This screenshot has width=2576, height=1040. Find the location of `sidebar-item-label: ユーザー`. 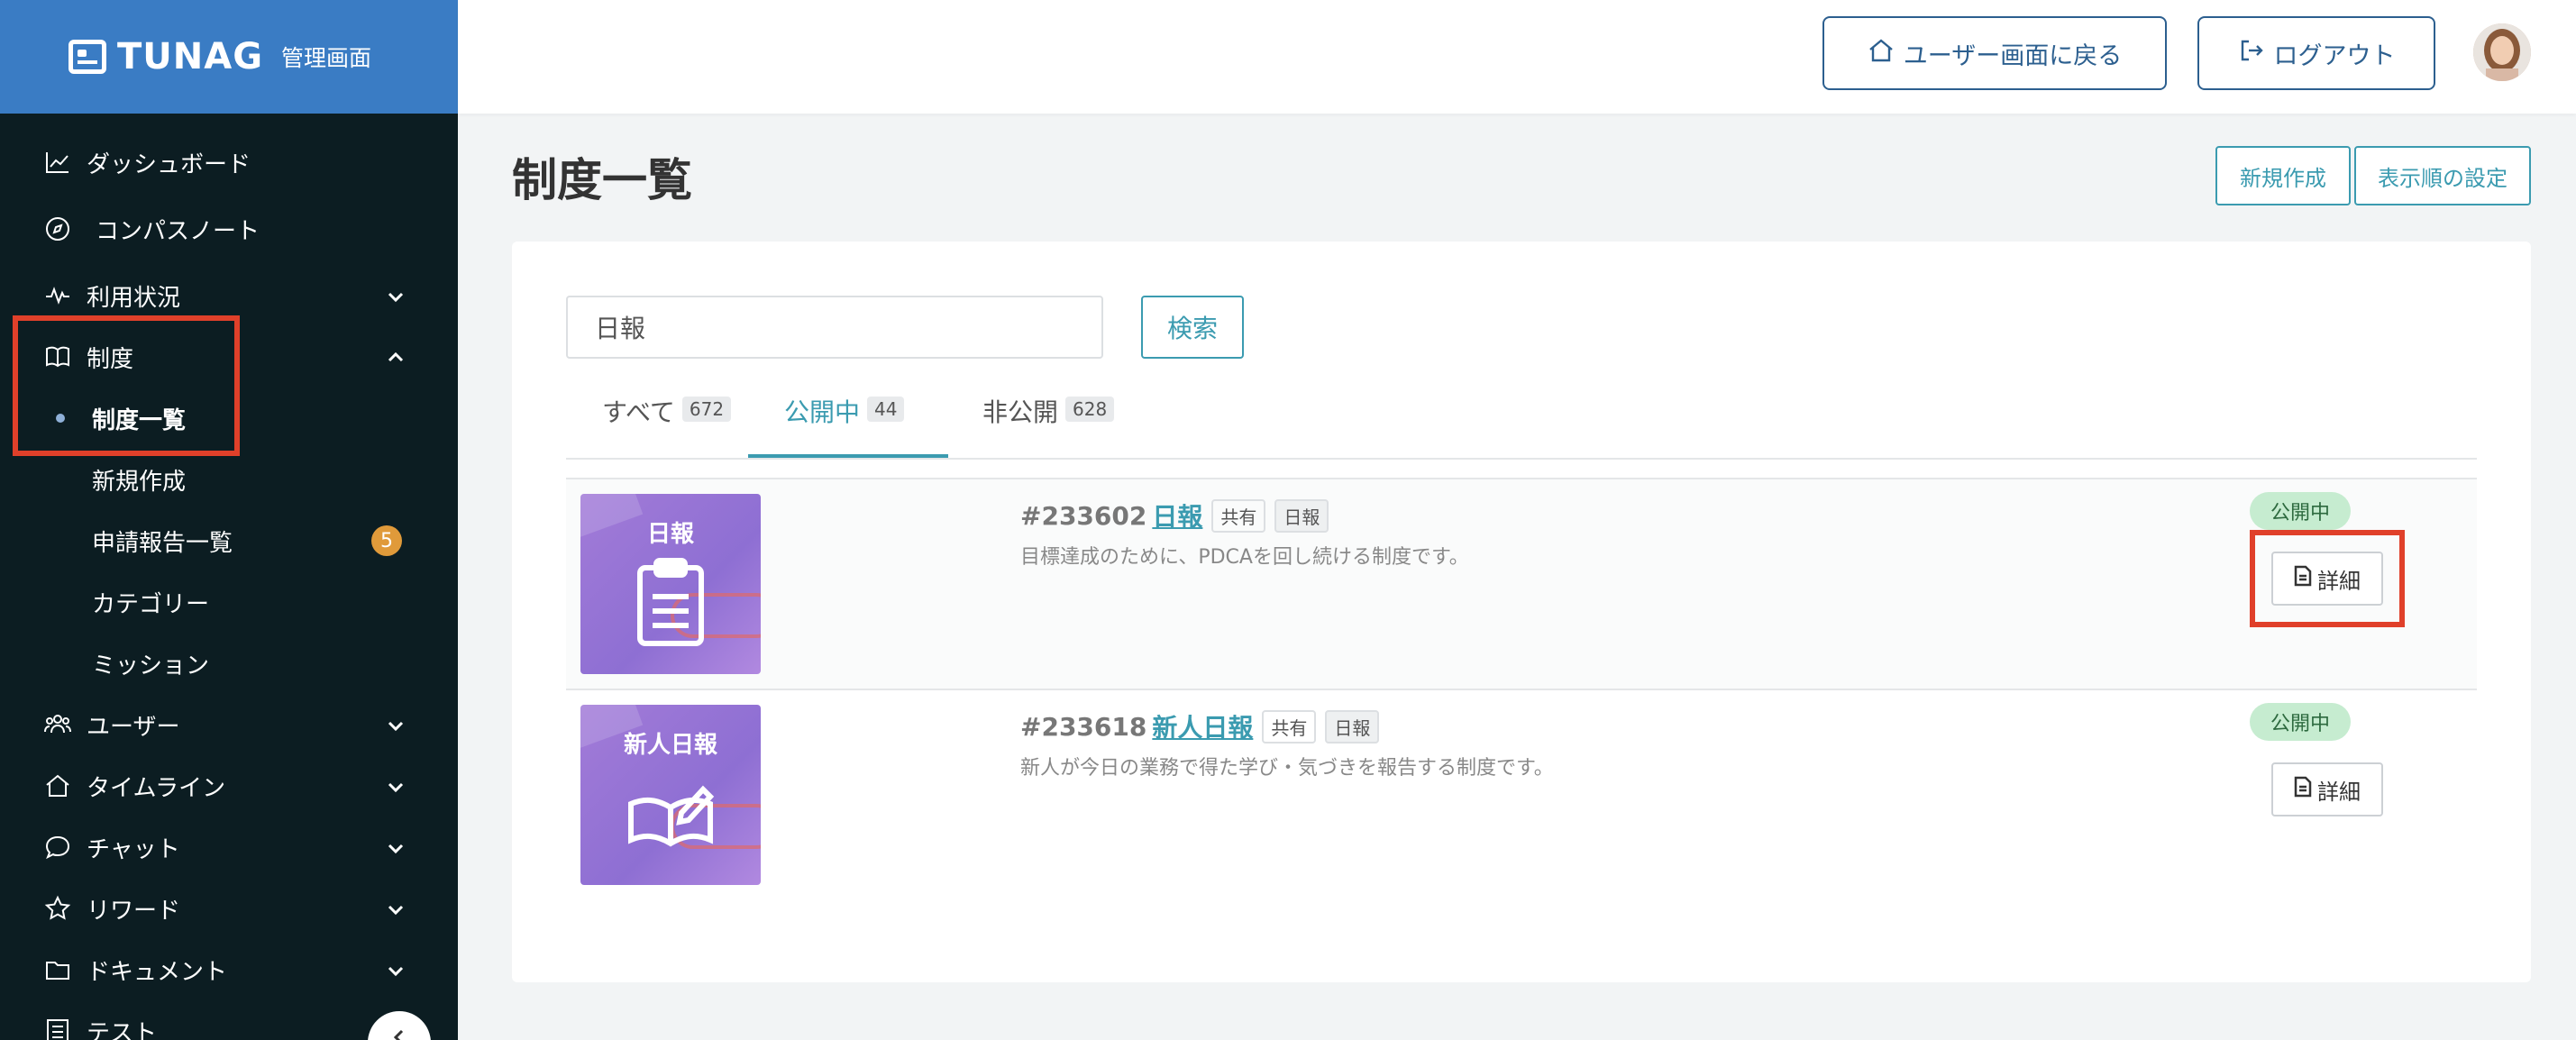

sidebar-item-label: ユーザー is located at coordinates (133, 727).